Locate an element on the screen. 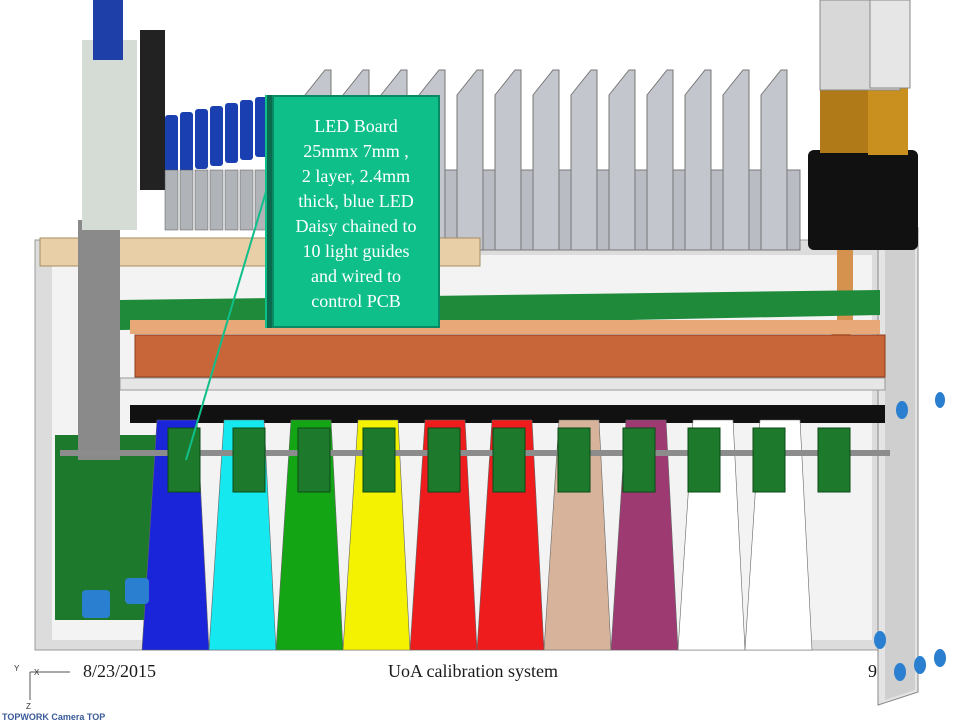 Image resolution: width=960 pixels, height=720 pixels. callout-line: and wired to is located at coordinates (356, 276).